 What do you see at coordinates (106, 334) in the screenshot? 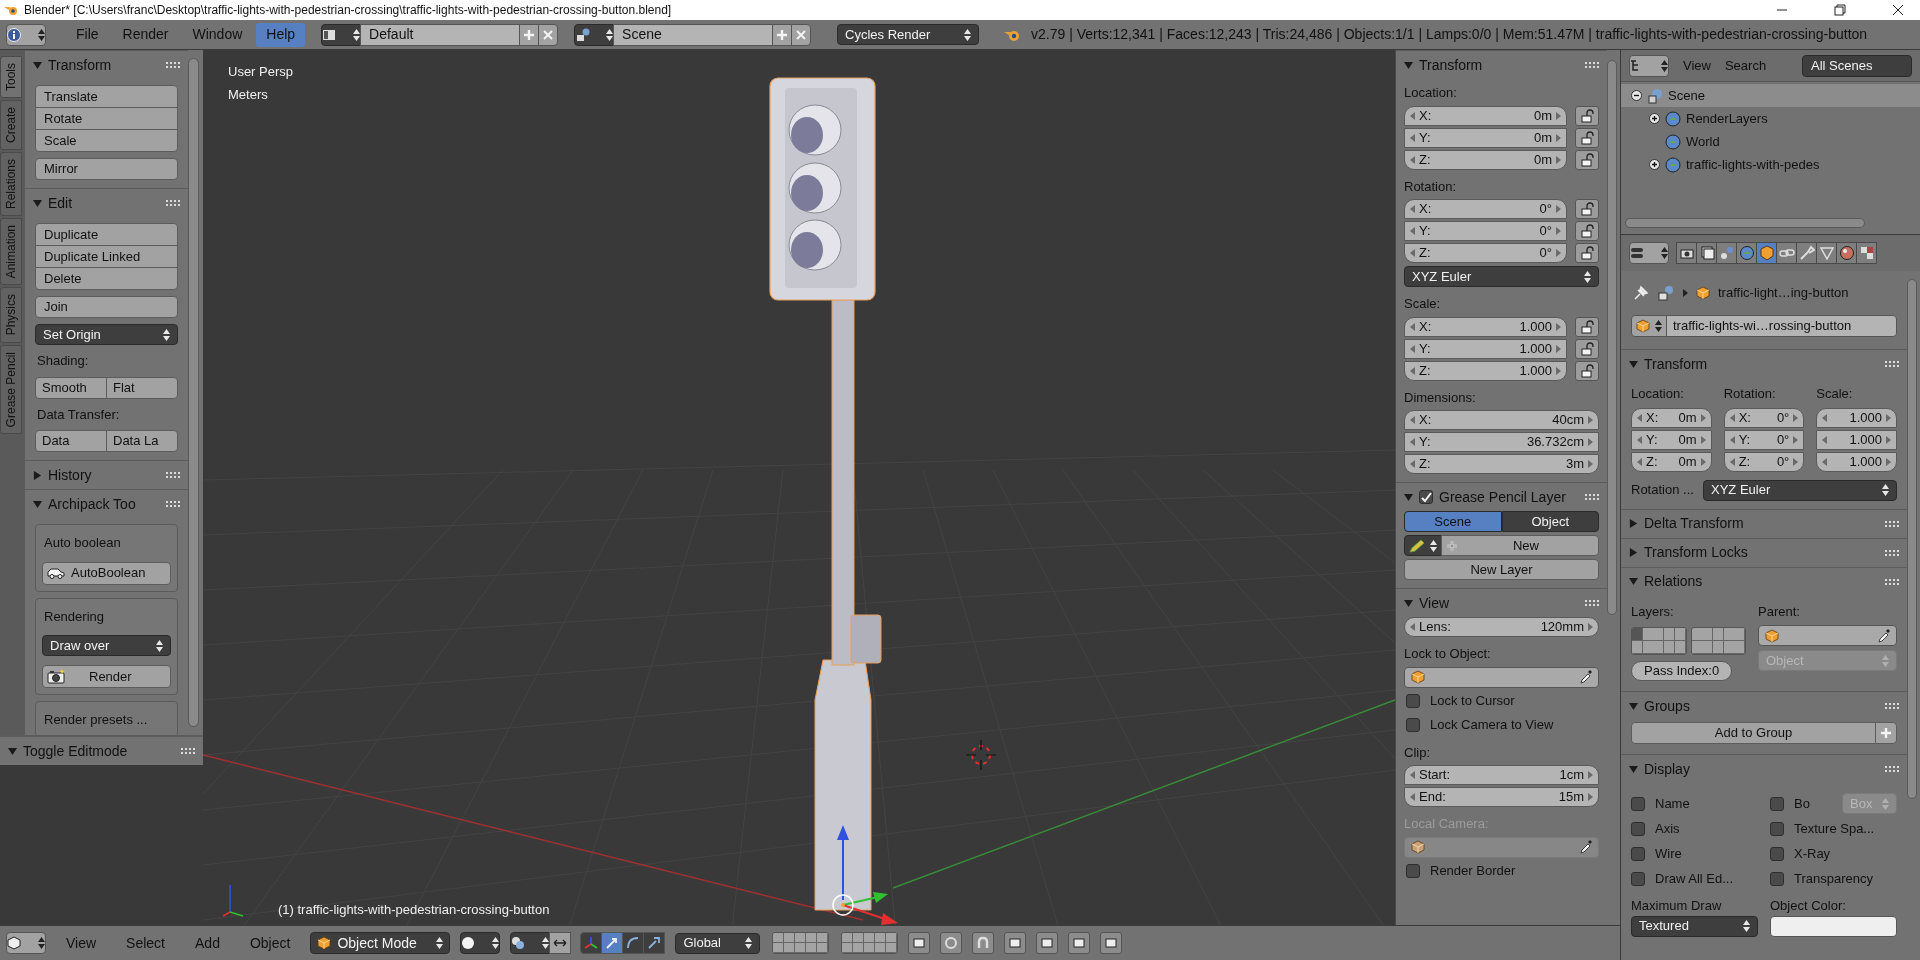
I see `dropdown: Set Origin` at bounding box center [106, 334].